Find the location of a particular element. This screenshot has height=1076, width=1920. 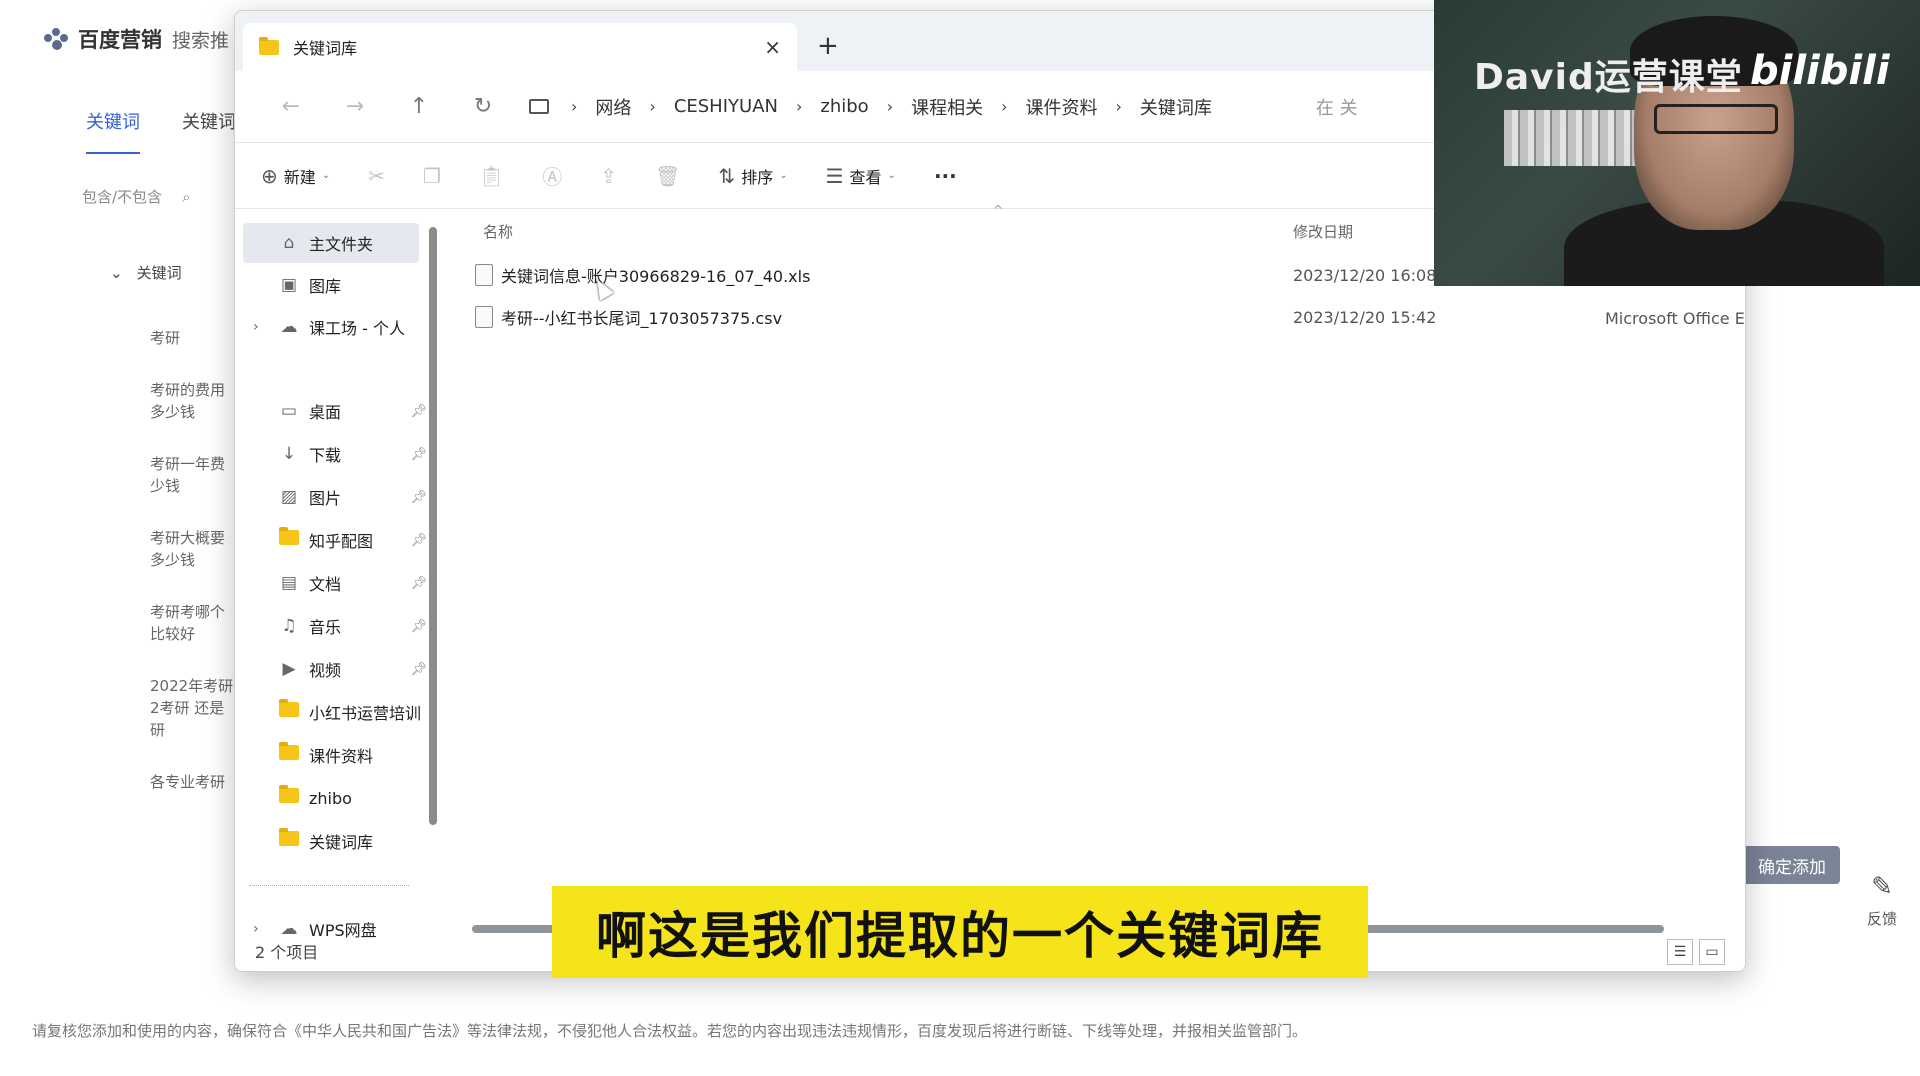

delete-button: 🗑︎ is located at coordinates (667, 176).